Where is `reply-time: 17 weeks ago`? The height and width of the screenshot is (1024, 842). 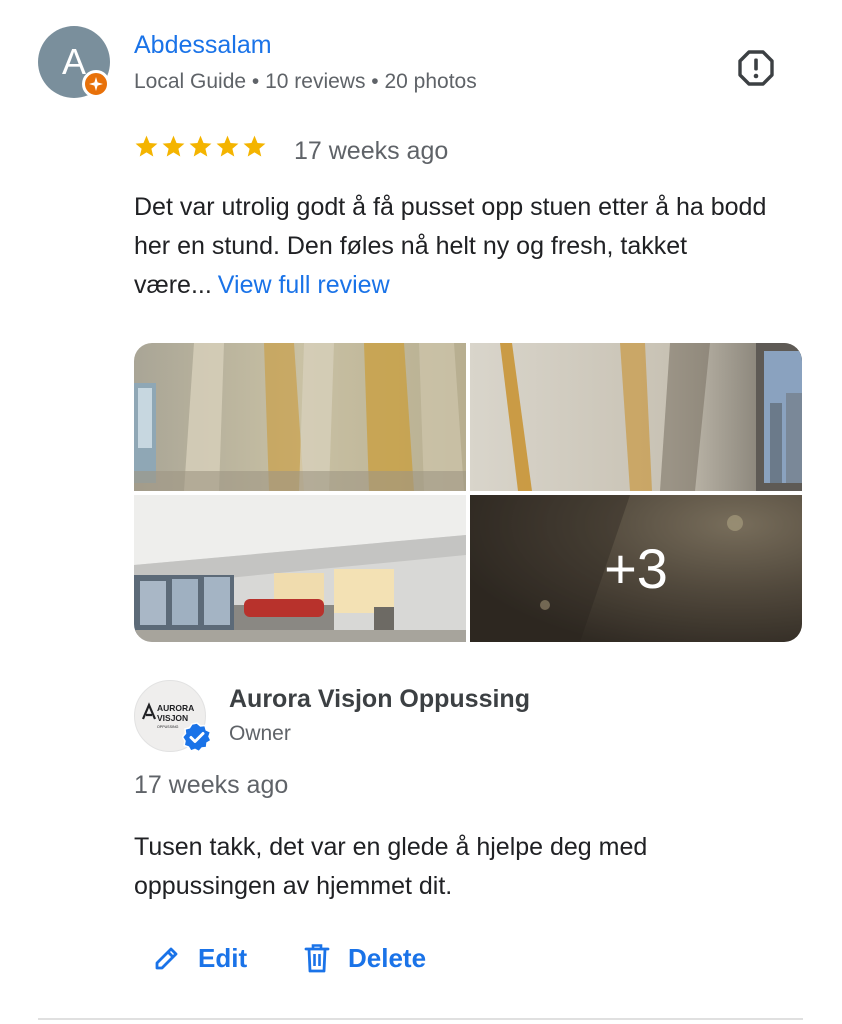
reply-time: 17 weeks ago is located at coordinates (211, 785).